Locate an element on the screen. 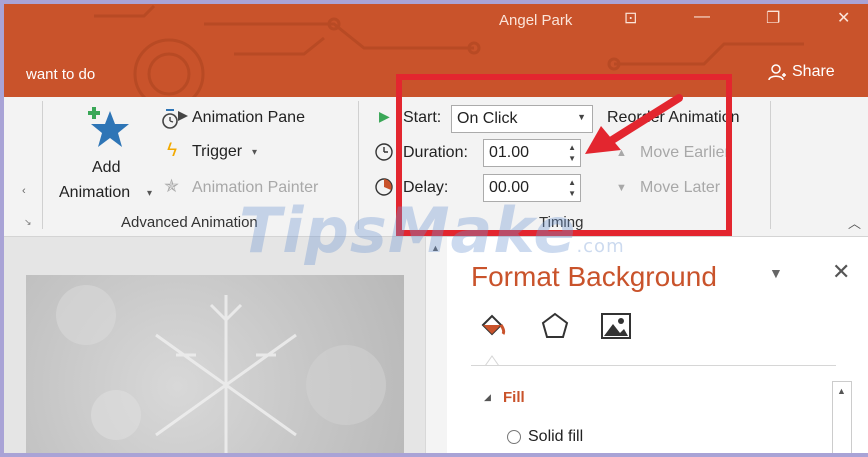 The width and height of the screenshot is (868, 457). slide-scrollbar: ▲ is located at coordinates (436, 345).